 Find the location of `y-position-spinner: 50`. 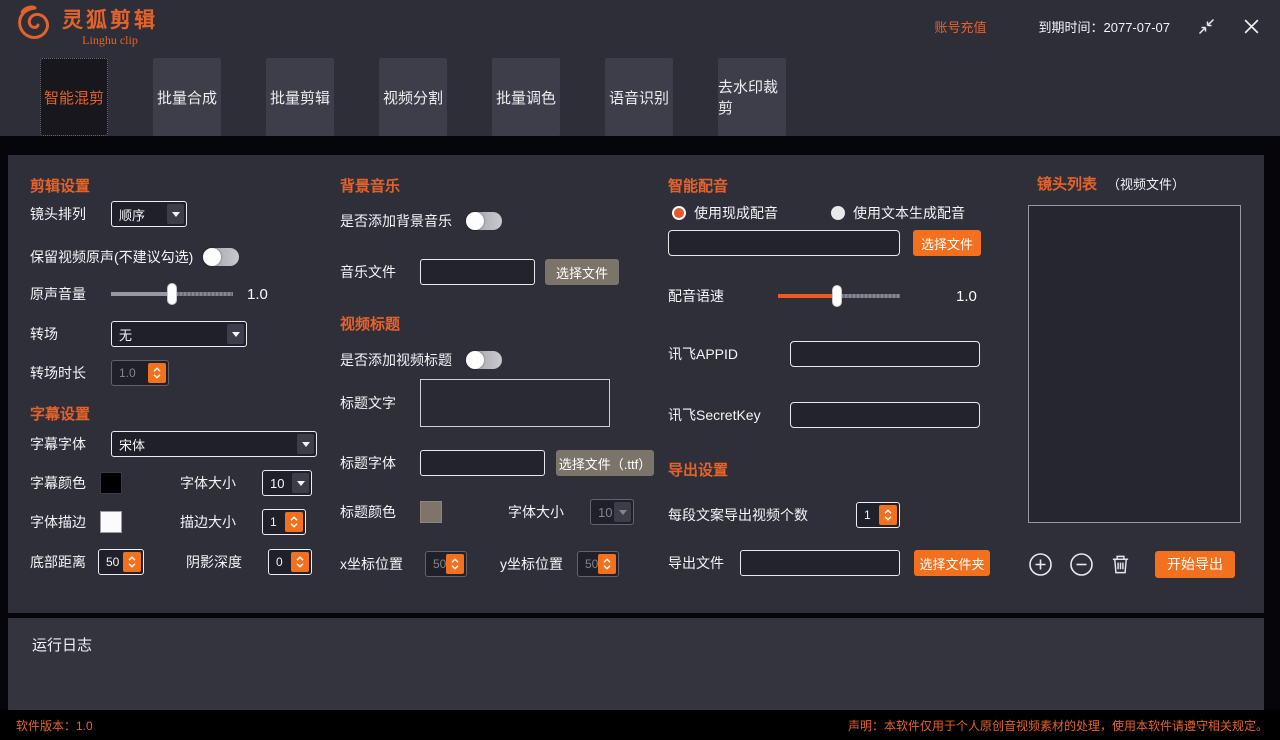

y-position-spinner: 50 is located at coordinates (598, 564).